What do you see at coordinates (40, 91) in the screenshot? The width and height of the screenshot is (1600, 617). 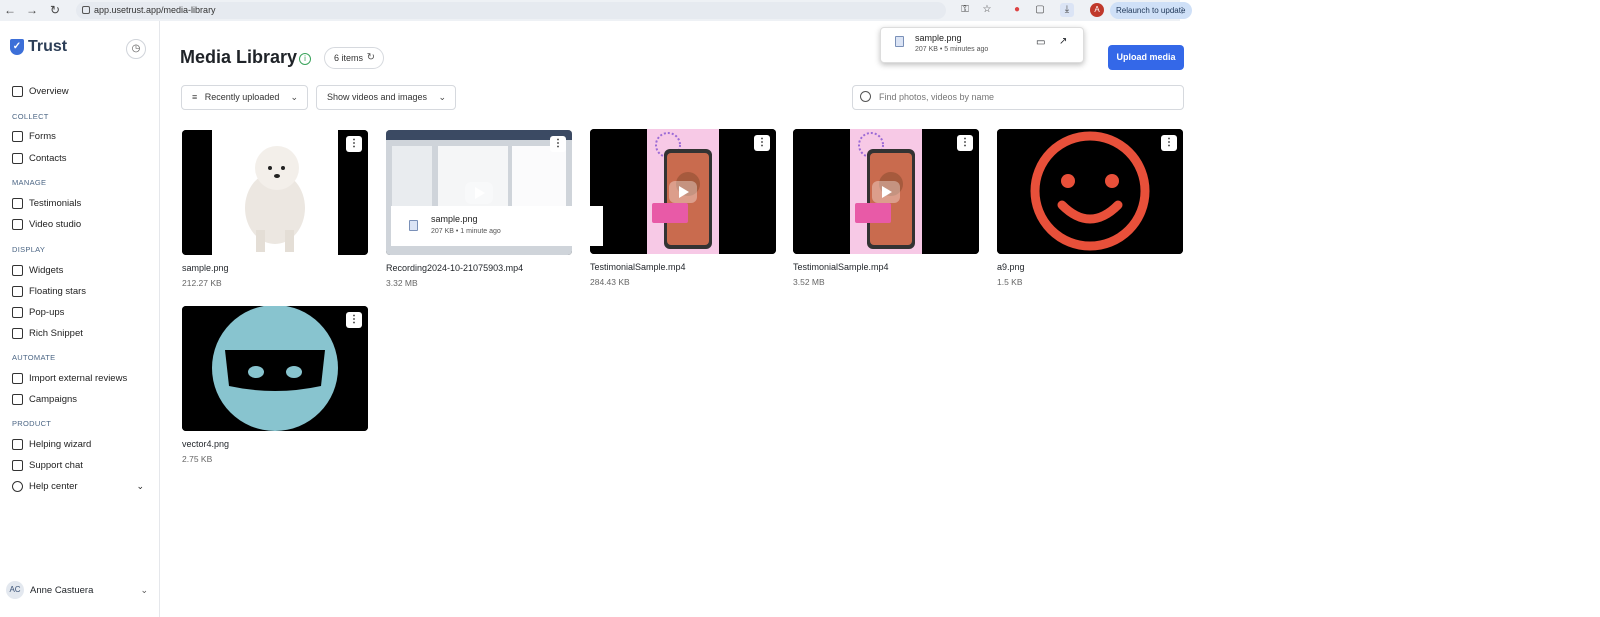 I see `sidebar-item-overview: Overview` at bounding box center [40, 91].